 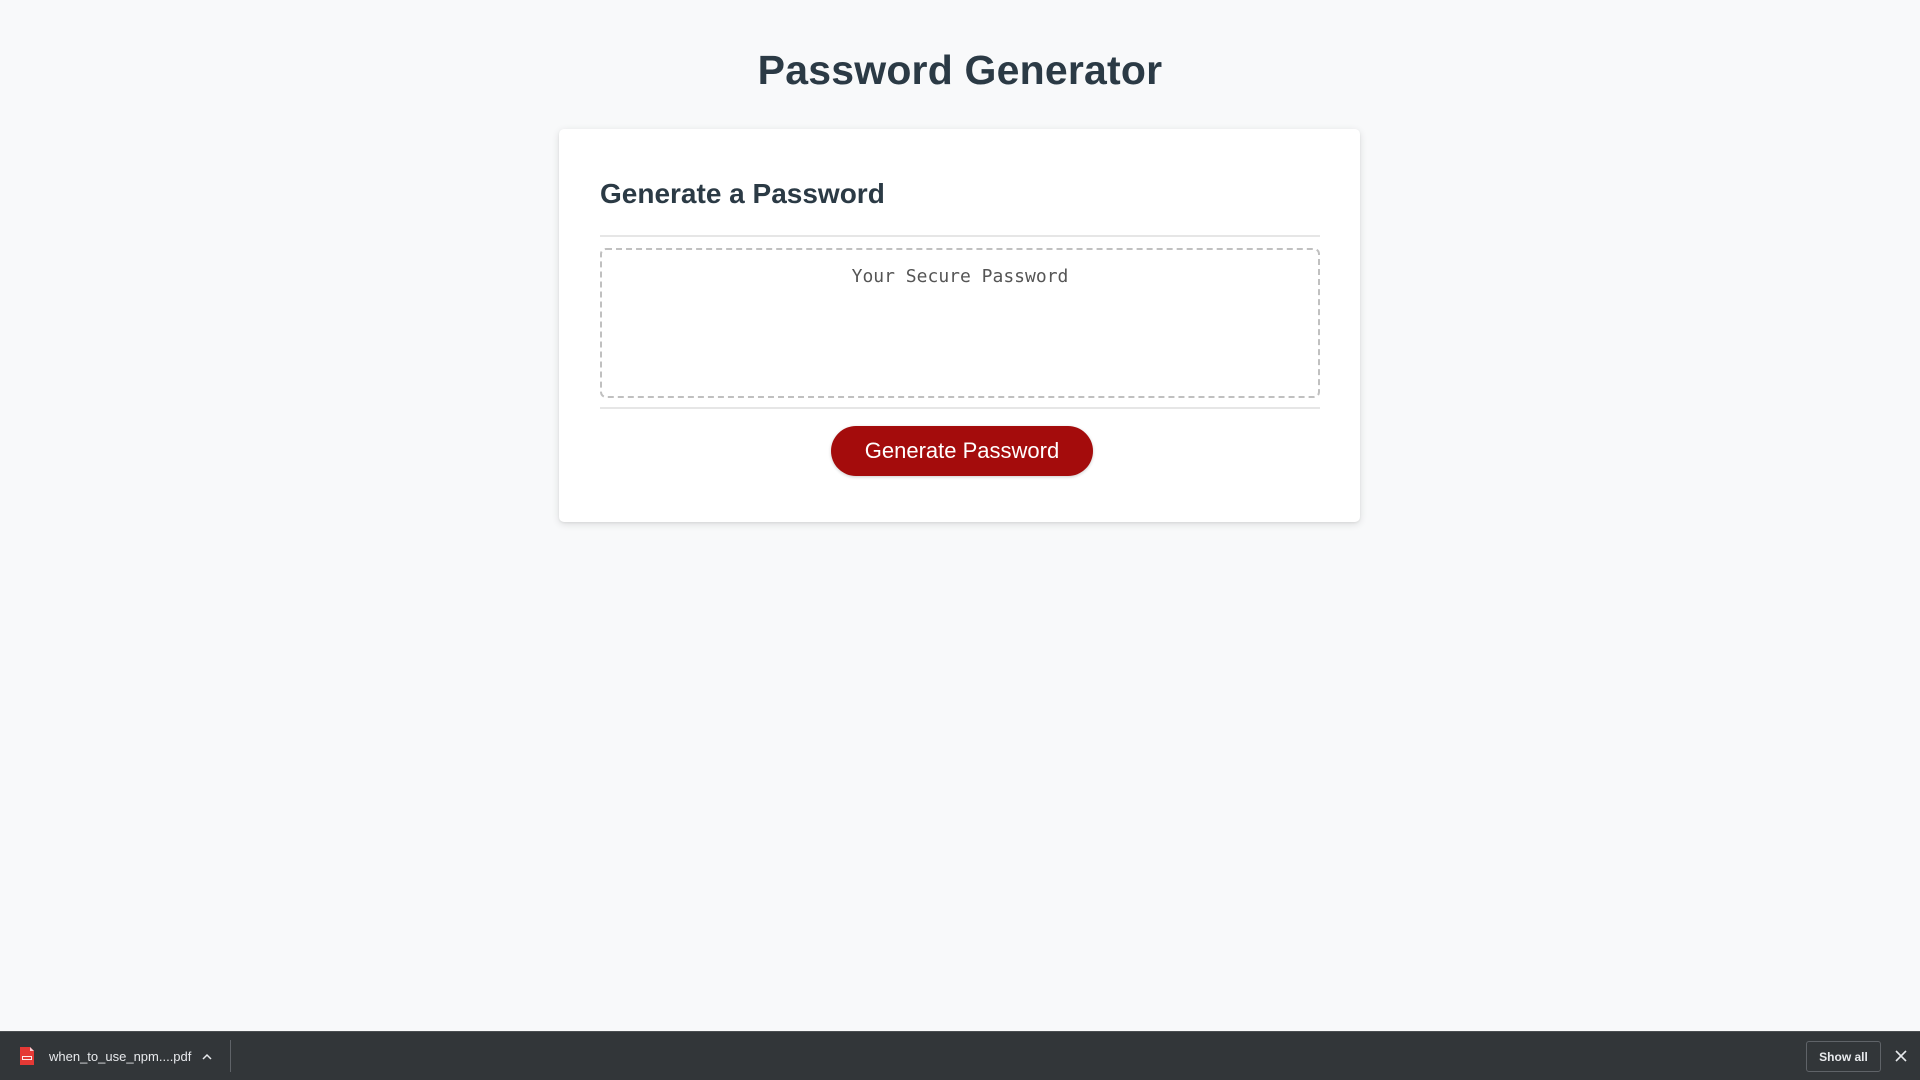 I want to click on chevron-up-icon, so click(x=207, y=1056).